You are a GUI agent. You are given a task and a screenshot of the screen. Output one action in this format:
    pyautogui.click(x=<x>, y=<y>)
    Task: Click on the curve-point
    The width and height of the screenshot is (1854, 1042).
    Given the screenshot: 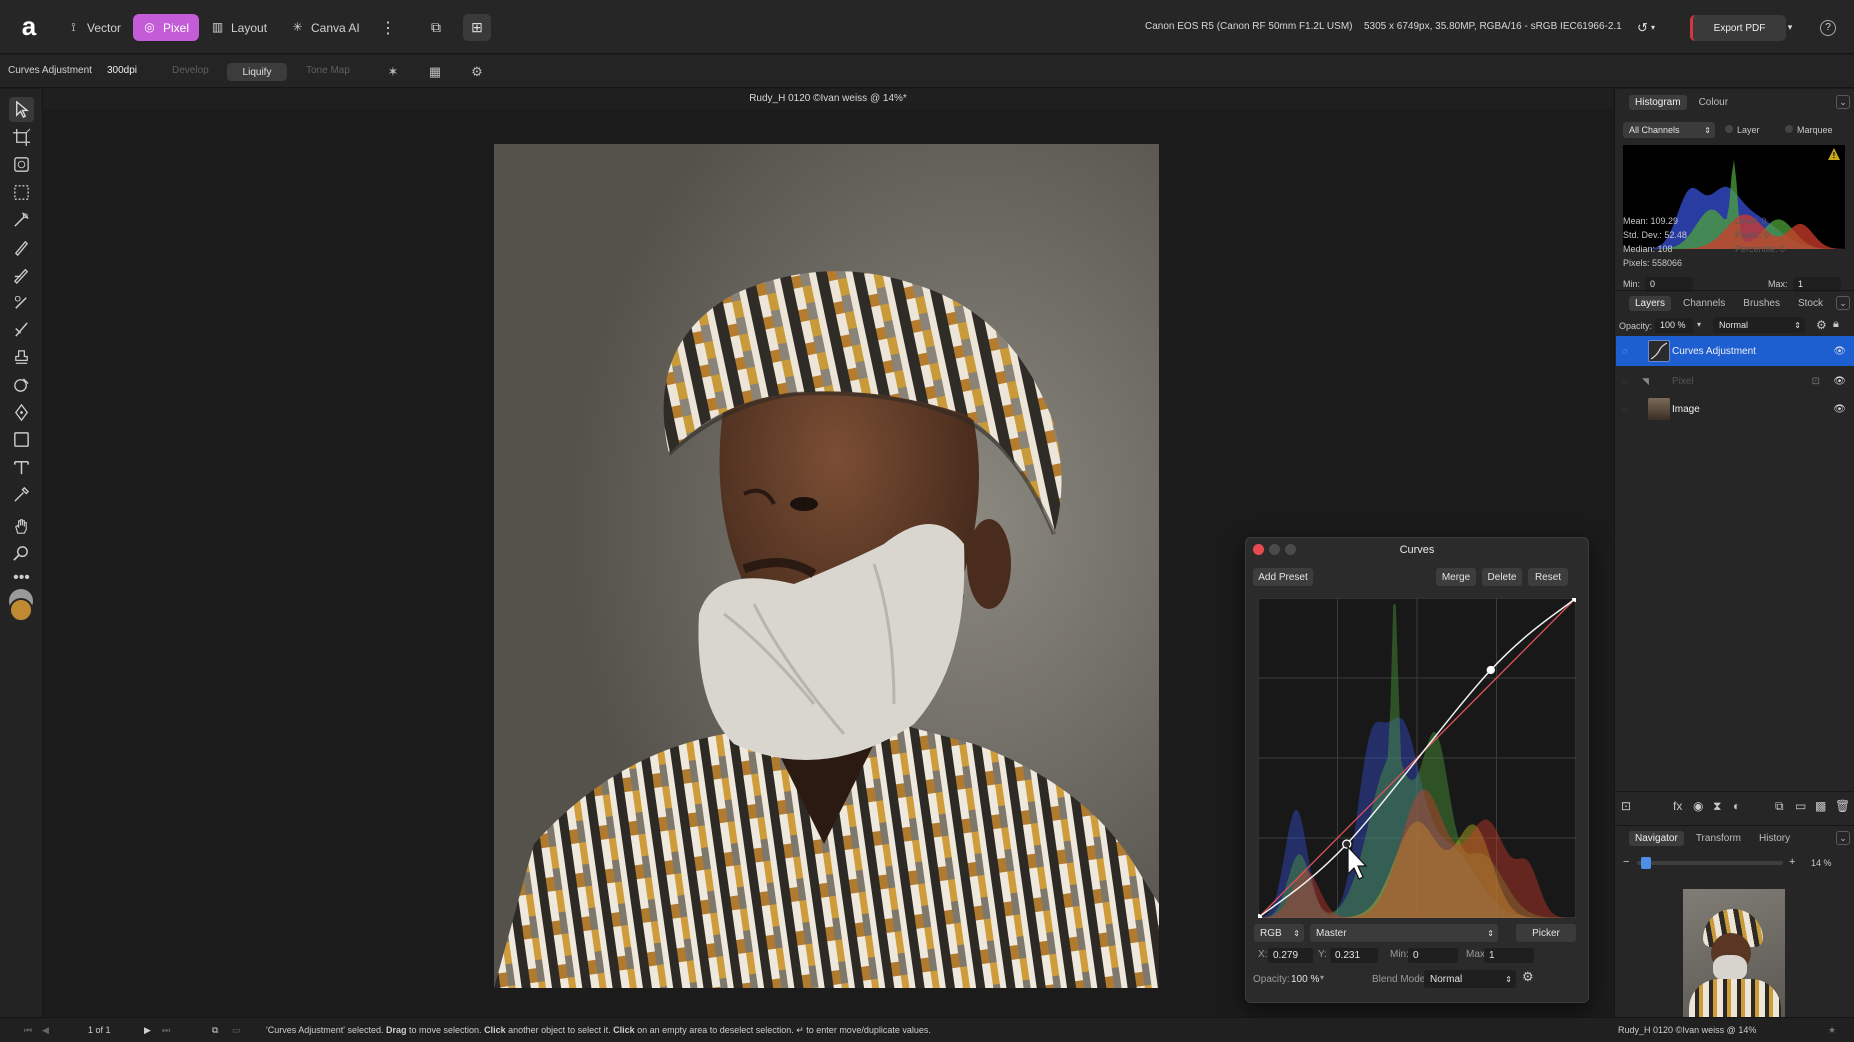 What is the action you would take?
    pyautogui.click(x=1490, y=670)
    